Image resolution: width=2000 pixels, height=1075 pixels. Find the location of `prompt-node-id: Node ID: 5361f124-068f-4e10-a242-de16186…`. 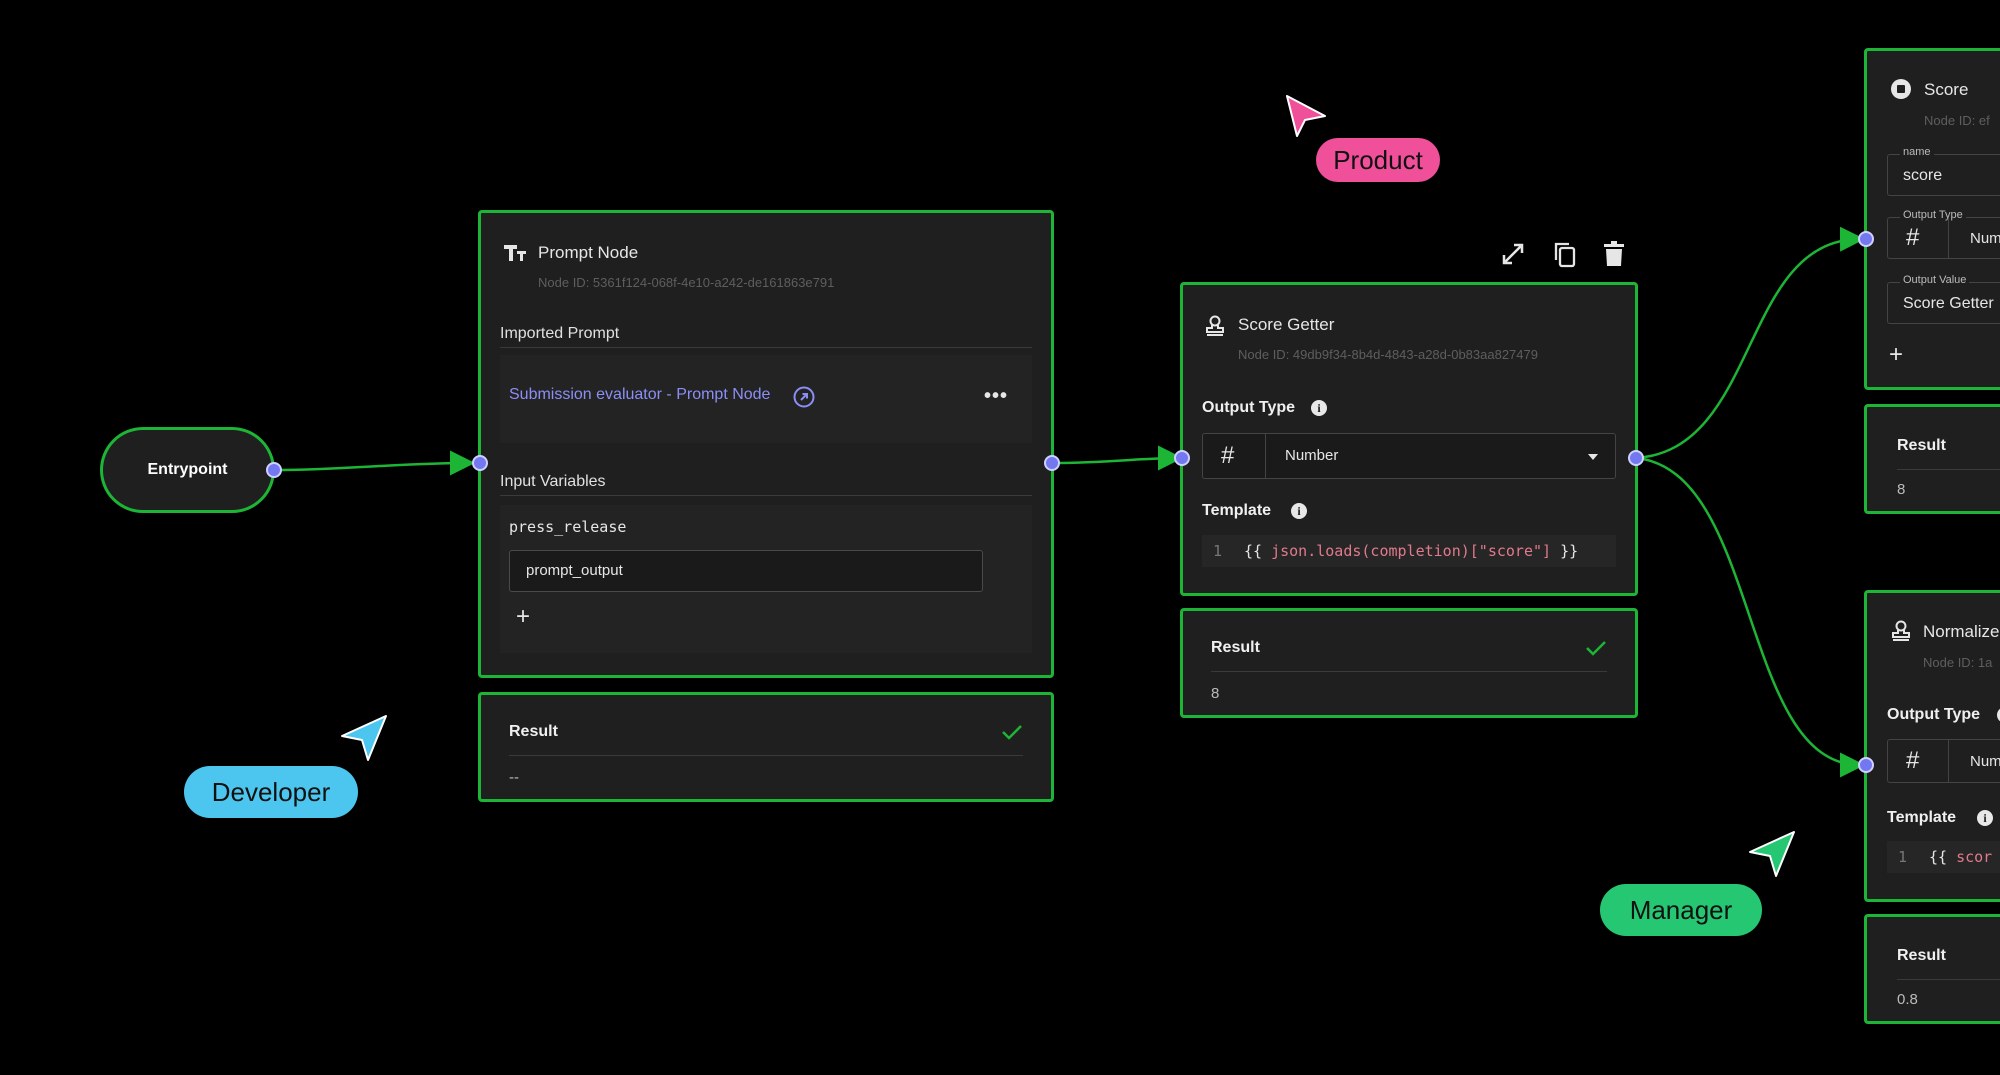

prompt-node-id: Node ID: 5361f124-068f-4e10-a242-de16186… is located at coordinates (686, 282).